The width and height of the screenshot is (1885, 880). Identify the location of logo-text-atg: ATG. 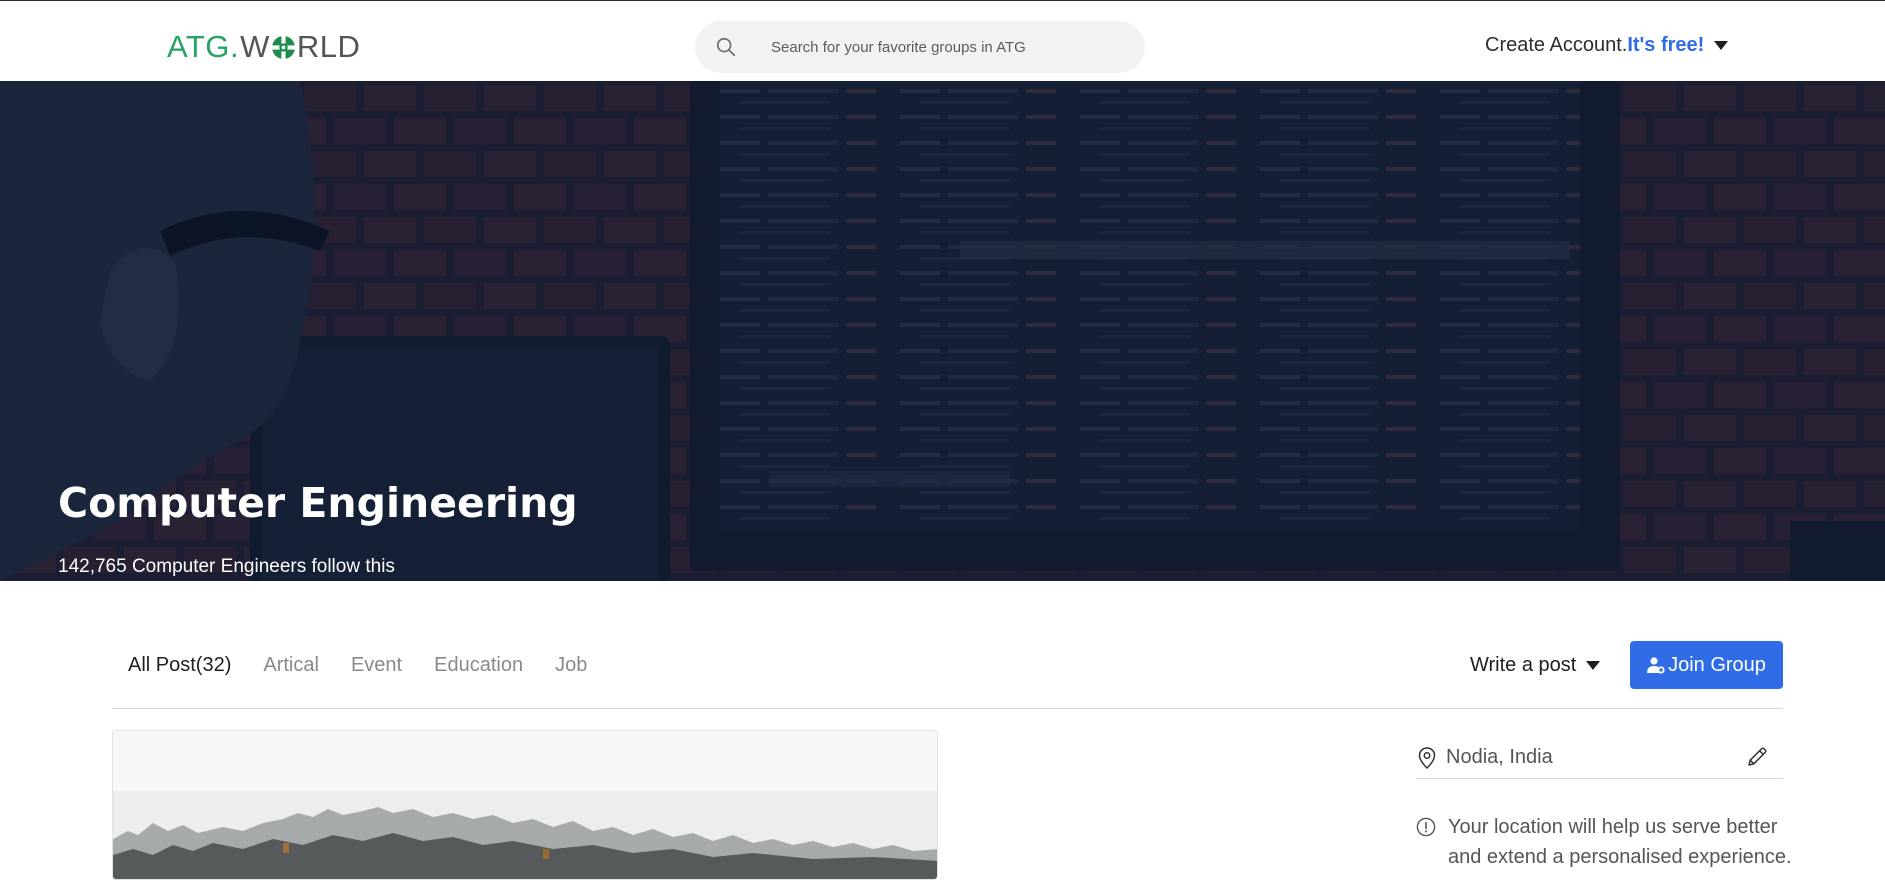
(198, 46).